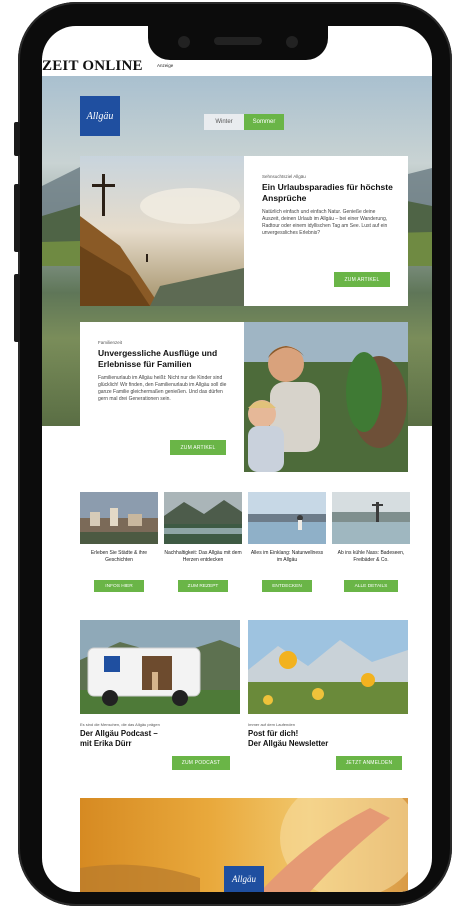 The image size is (454, 908). I want to click on tab-winter: Winter, so click(224, 122).